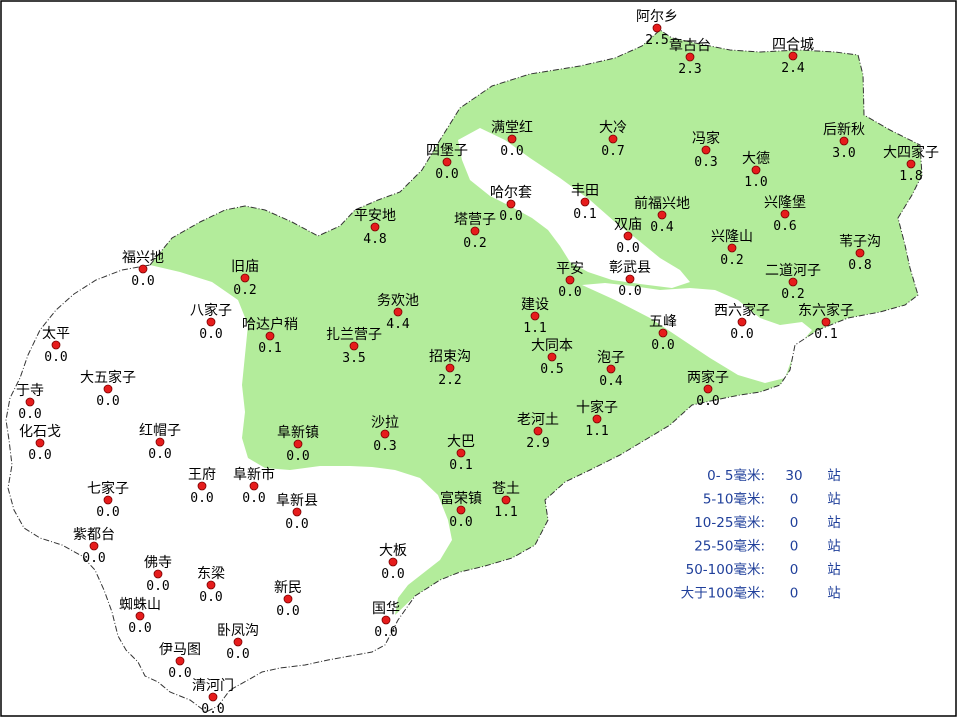 The image size is (957, 717). What do you see at coordinates (585, 191) in the screenshot?
I see `station-name: 丰田` at bounding box center [585, 191].